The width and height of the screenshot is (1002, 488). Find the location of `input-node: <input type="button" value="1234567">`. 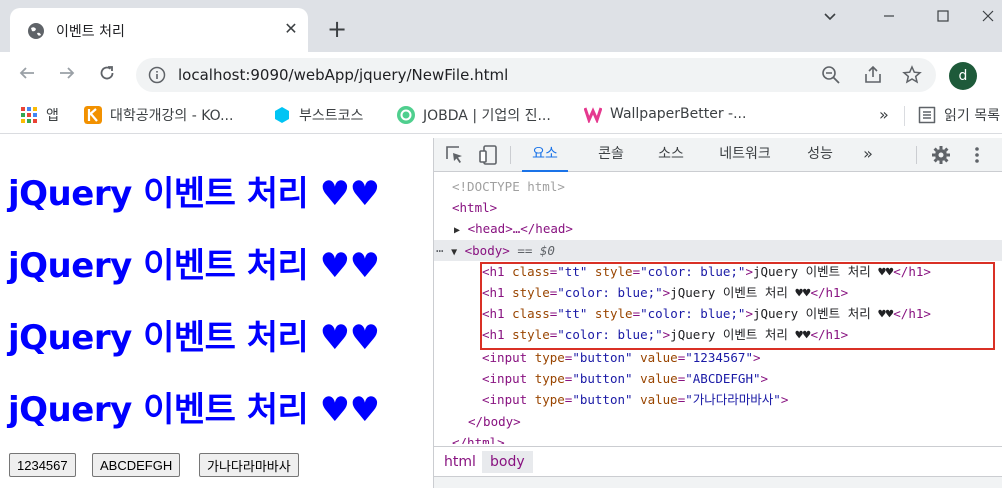

input-node: <input type="button" value="1234567"> is located at coordinates (621, 357).